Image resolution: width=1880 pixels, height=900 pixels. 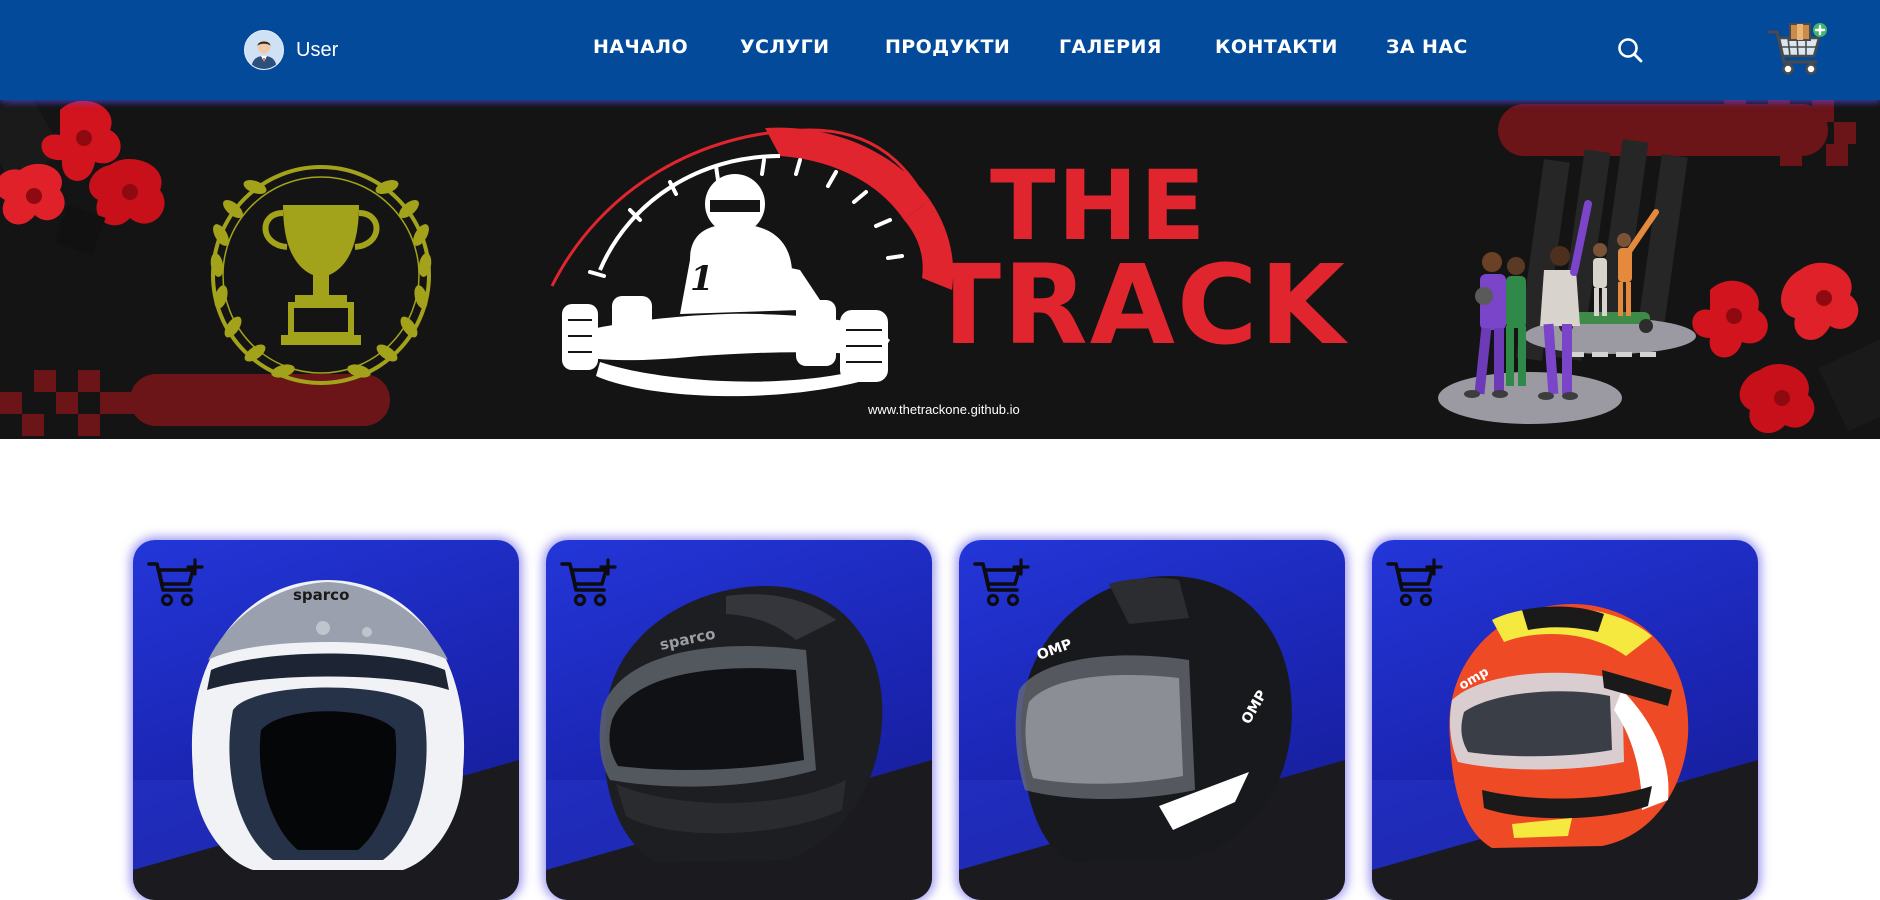 I want to click on search-icon, so click(x=1630, y=50).